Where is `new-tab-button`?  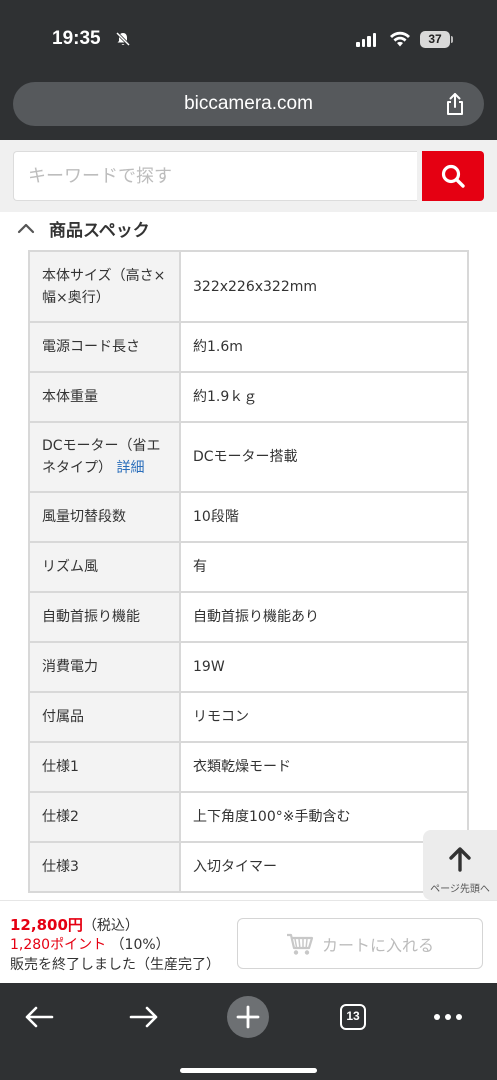 new-tab-button is located at coordinates (248, 1017).